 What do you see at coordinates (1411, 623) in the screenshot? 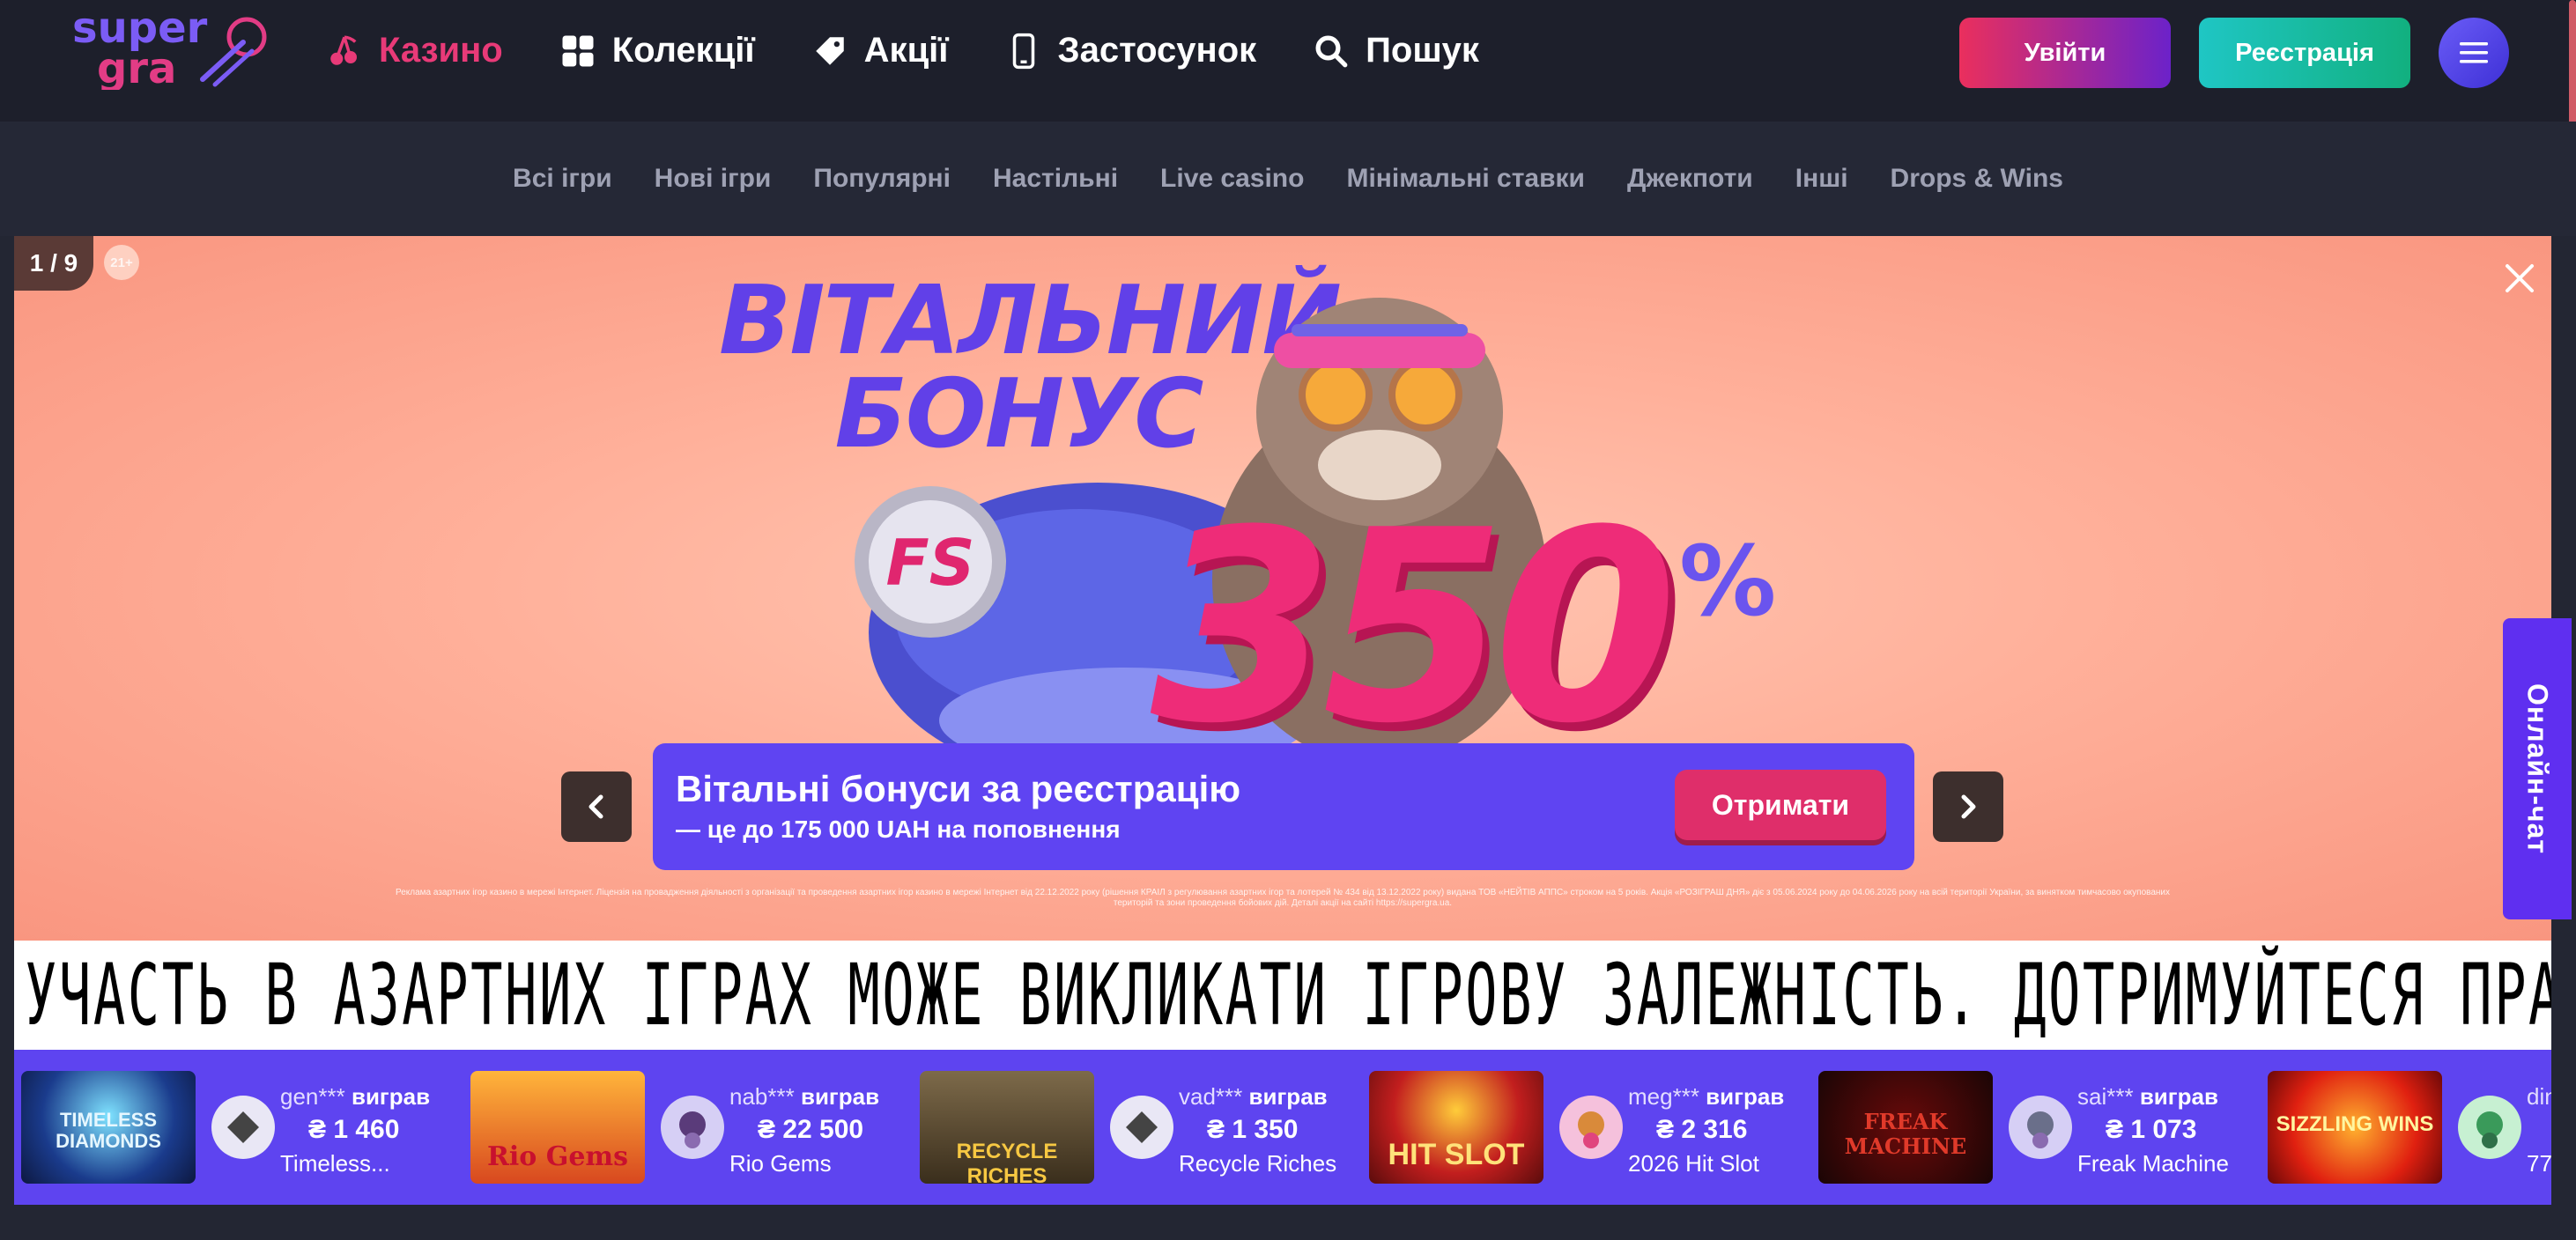
I see `svg-text: 350` at bounding box center [1411, 623].